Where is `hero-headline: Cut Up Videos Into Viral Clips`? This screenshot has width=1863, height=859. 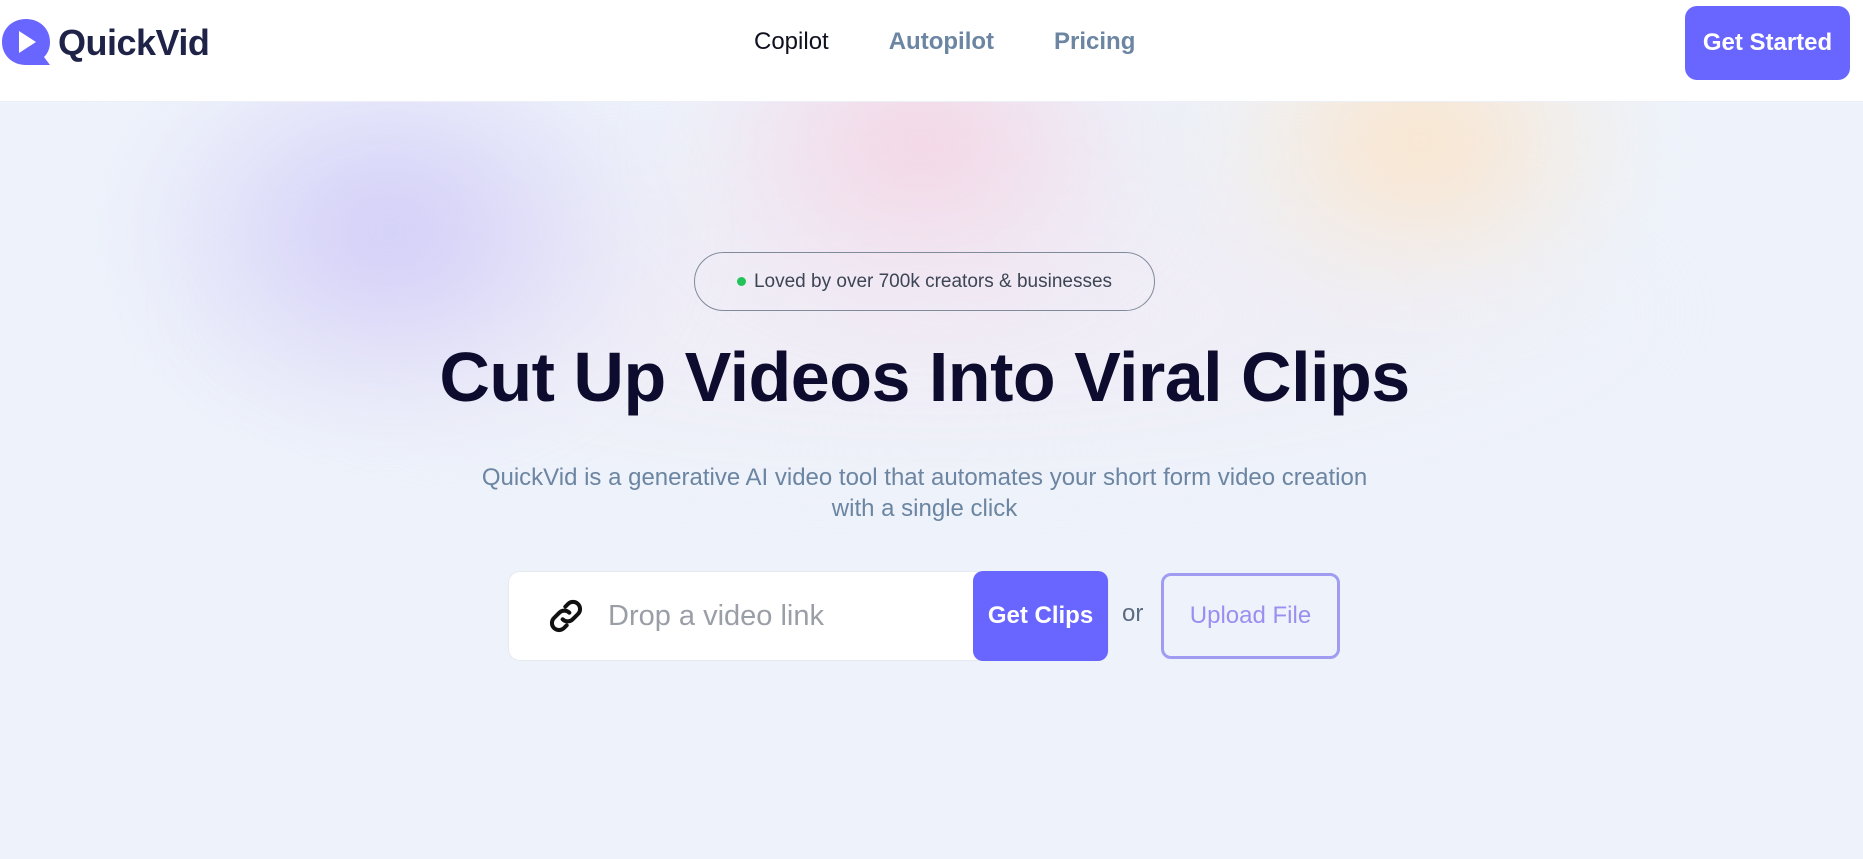
hero-headline: Cut Up Videos Into Viral Clips is located at coordinates (924, 377).